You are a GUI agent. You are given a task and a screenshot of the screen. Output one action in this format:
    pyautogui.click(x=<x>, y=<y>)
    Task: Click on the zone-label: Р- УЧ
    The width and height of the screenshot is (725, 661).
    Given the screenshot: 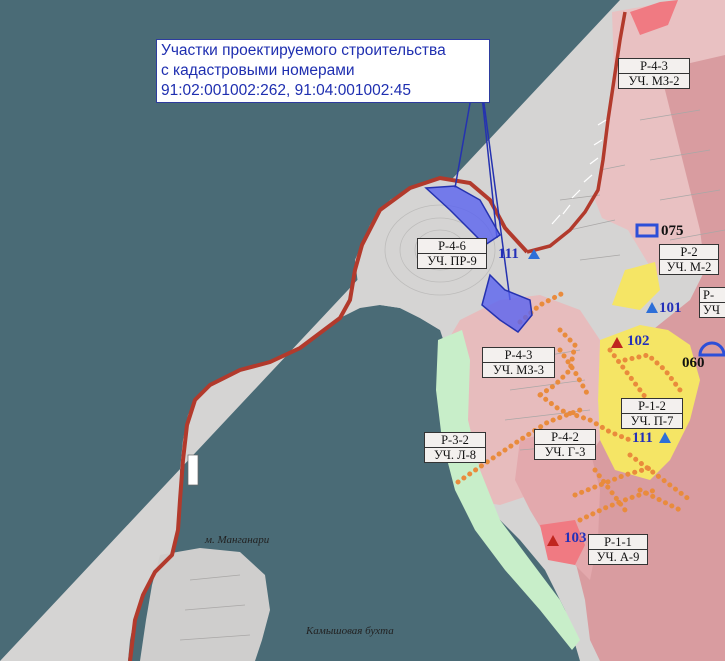 What is the action you would take?
    pyautogui.click(x=712, y=302)
    